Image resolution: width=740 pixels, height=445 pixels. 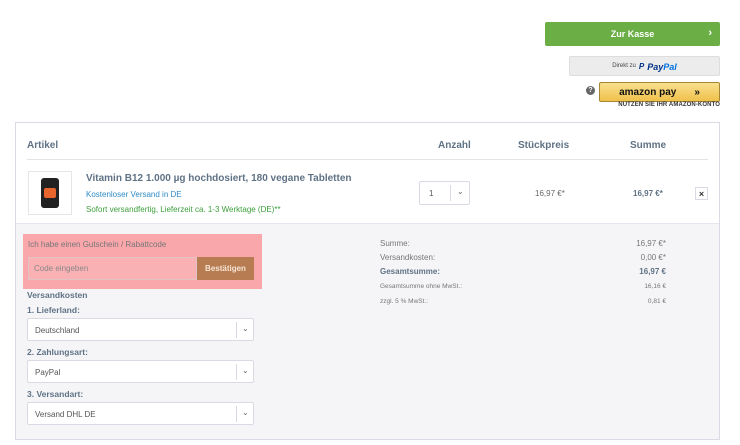 I want to click on header-divider, so click(x=367, y=159).